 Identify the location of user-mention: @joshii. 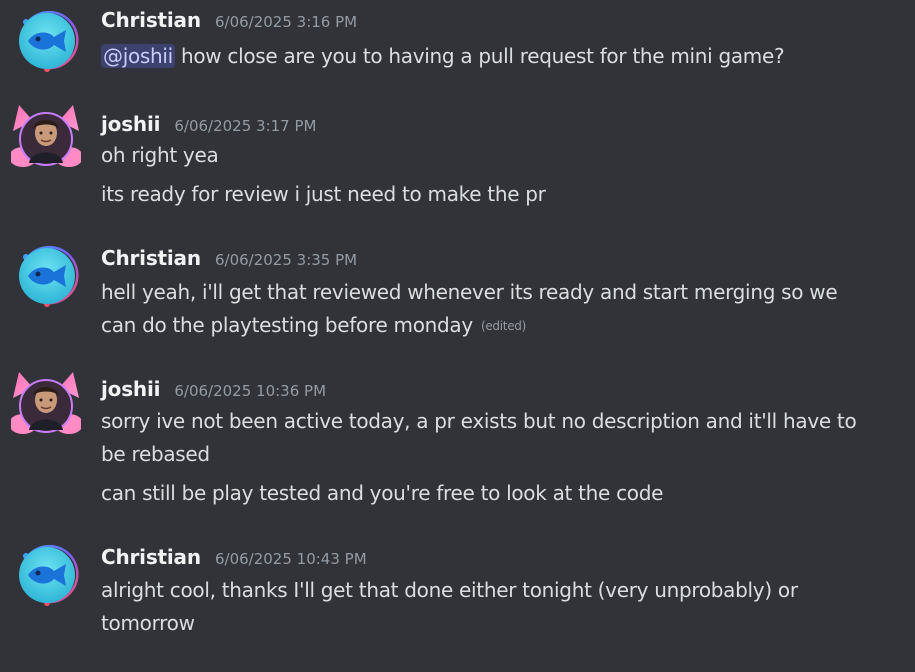
(138, 56).